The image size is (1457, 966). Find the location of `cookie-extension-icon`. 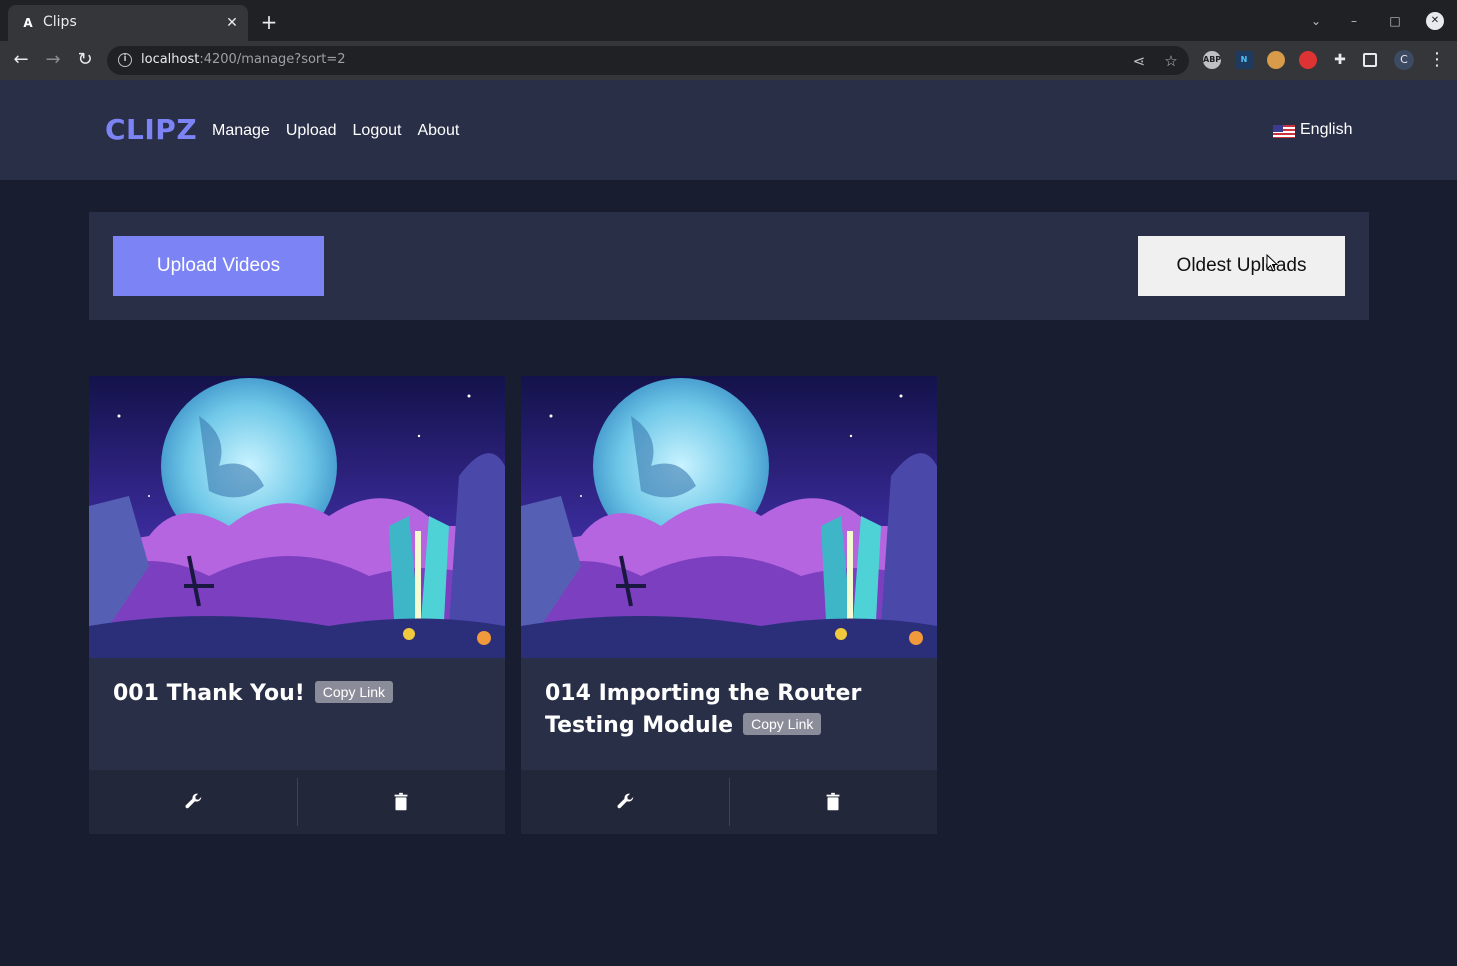

cookie-extension-icon is located at coordinates (1276, 60).